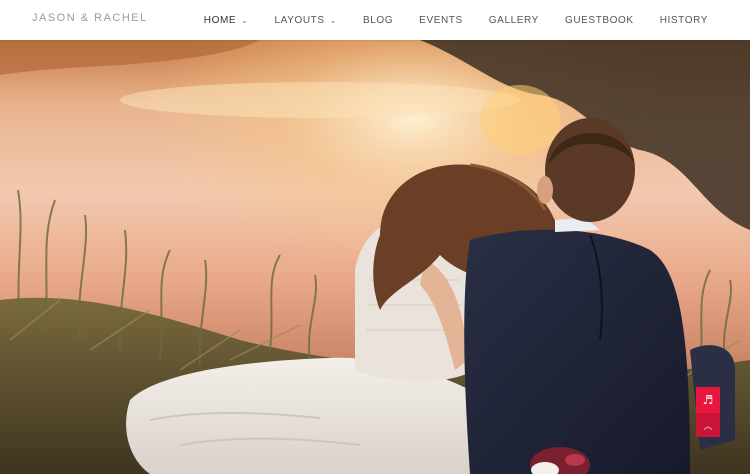  I want to click on nav-item-home: HOME ⌄, so click(226, 20).